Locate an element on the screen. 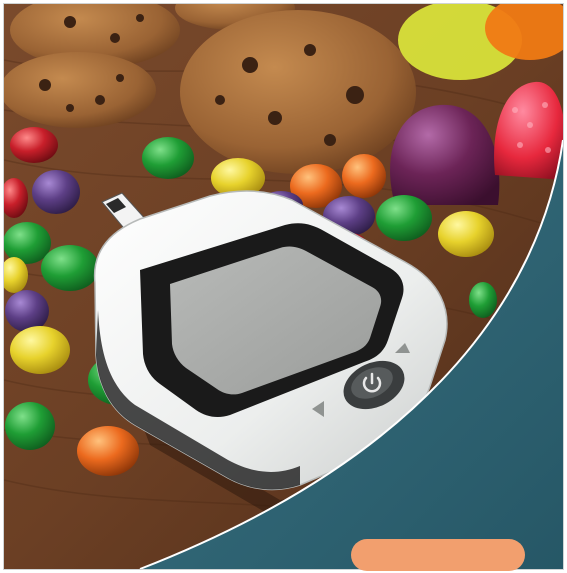 This screenshot has height=573, width=567. cookie-left is located at coordinates (80, 90).